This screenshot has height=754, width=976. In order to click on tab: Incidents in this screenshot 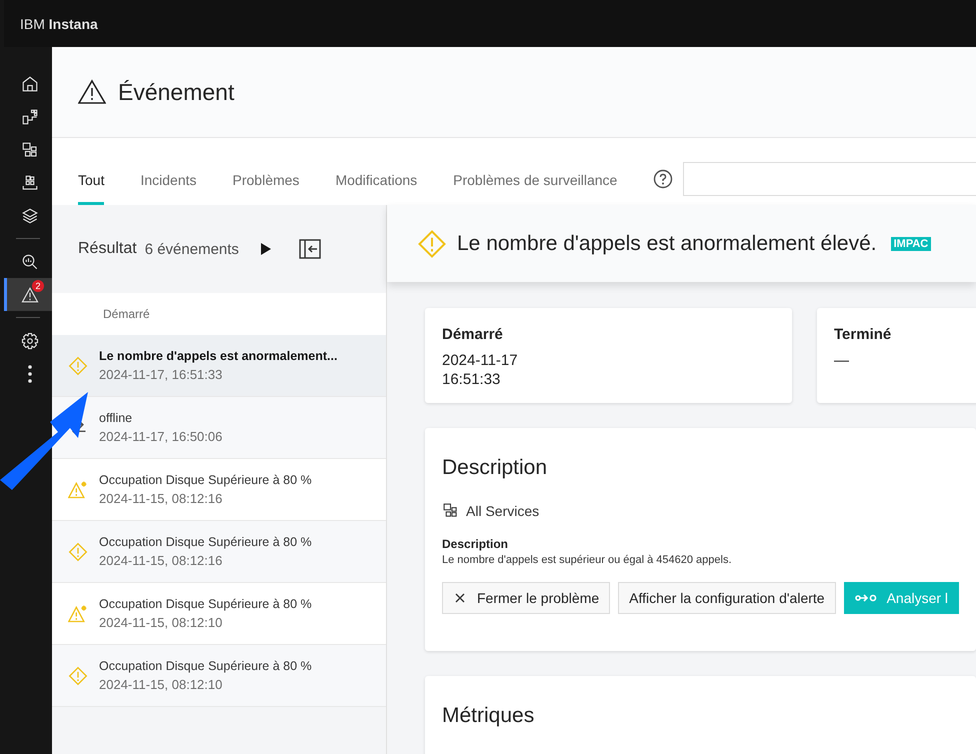, I will do `click(168, 183)`.